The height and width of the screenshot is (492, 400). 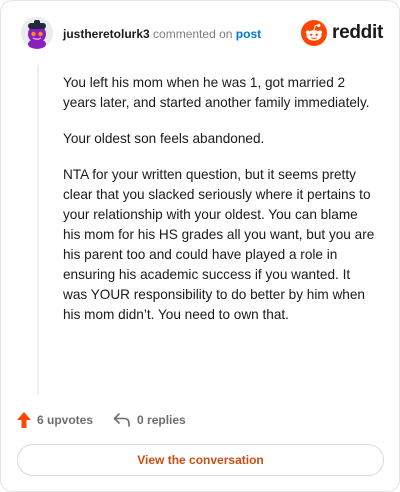 I want to click on reddit-wordmark: reddit, so click(x=357, y=32).